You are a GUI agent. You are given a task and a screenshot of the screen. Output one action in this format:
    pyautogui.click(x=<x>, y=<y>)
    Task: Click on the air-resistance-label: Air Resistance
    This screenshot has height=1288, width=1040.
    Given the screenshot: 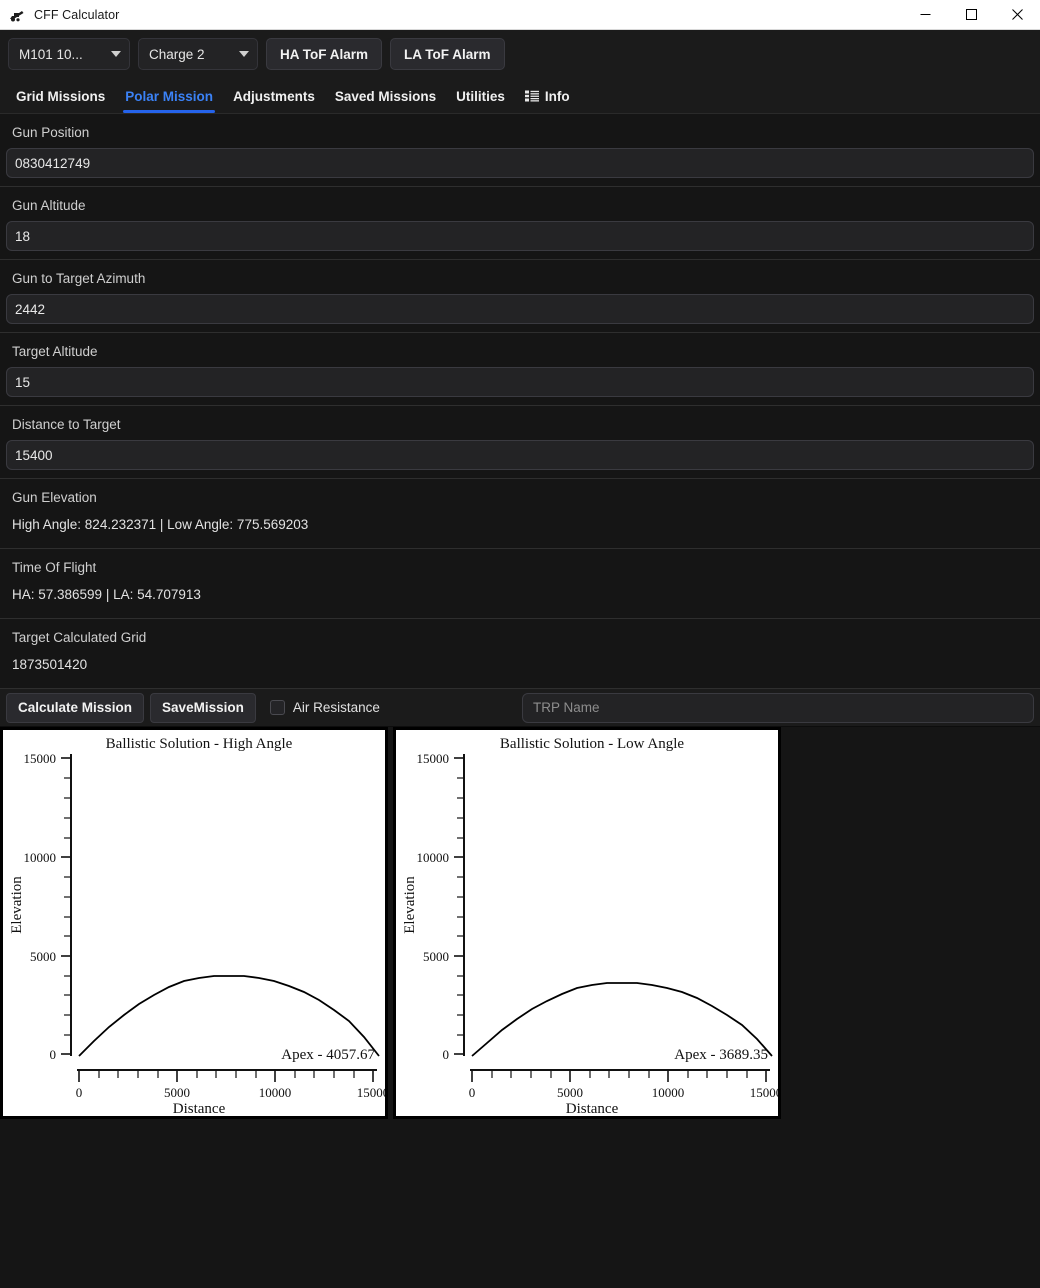 What is the action you would take?
    pyautogui.click(x=336, y=707)
    